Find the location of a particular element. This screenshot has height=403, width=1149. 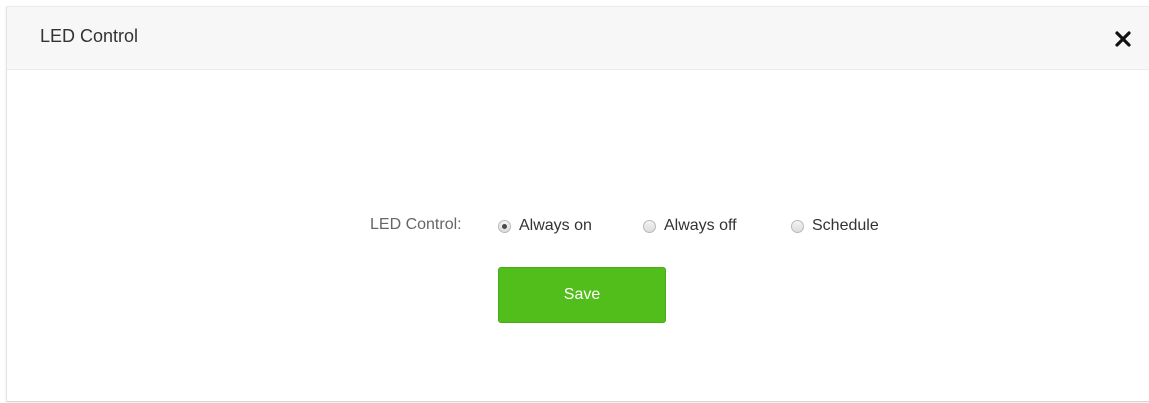

radio-label-always-on: Always on is located at coordinates (555, 225).